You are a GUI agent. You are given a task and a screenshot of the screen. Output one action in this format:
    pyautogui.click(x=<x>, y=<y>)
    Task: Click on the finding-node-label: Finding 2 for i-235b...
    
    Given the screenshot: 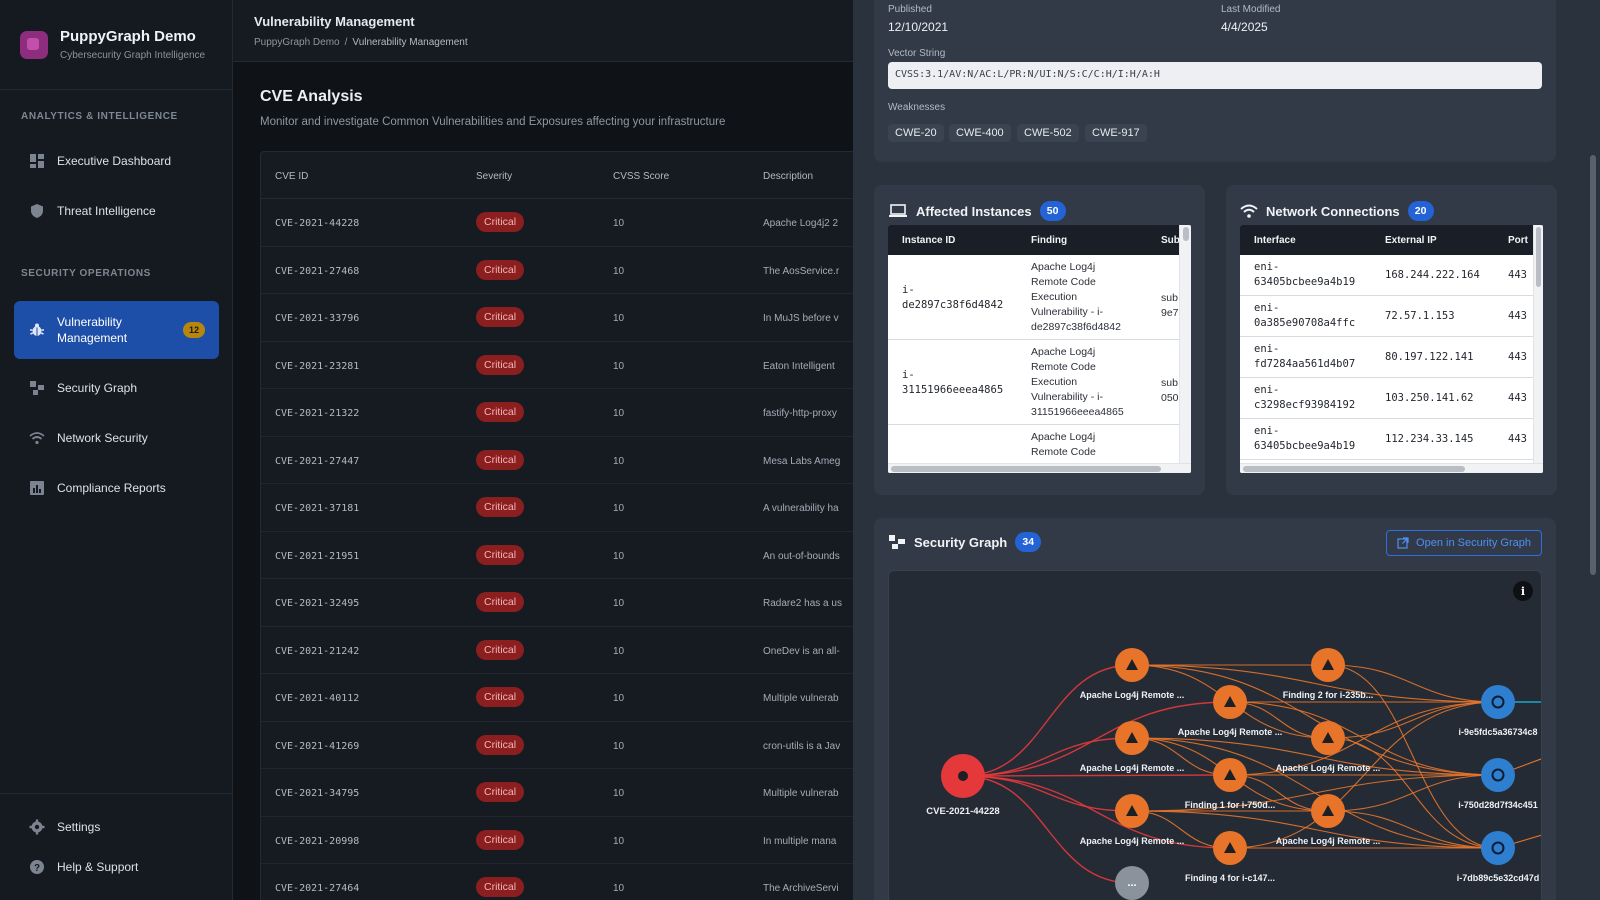 What is the action you would take?
    pyautogui.click(x=1328, y=695)
    